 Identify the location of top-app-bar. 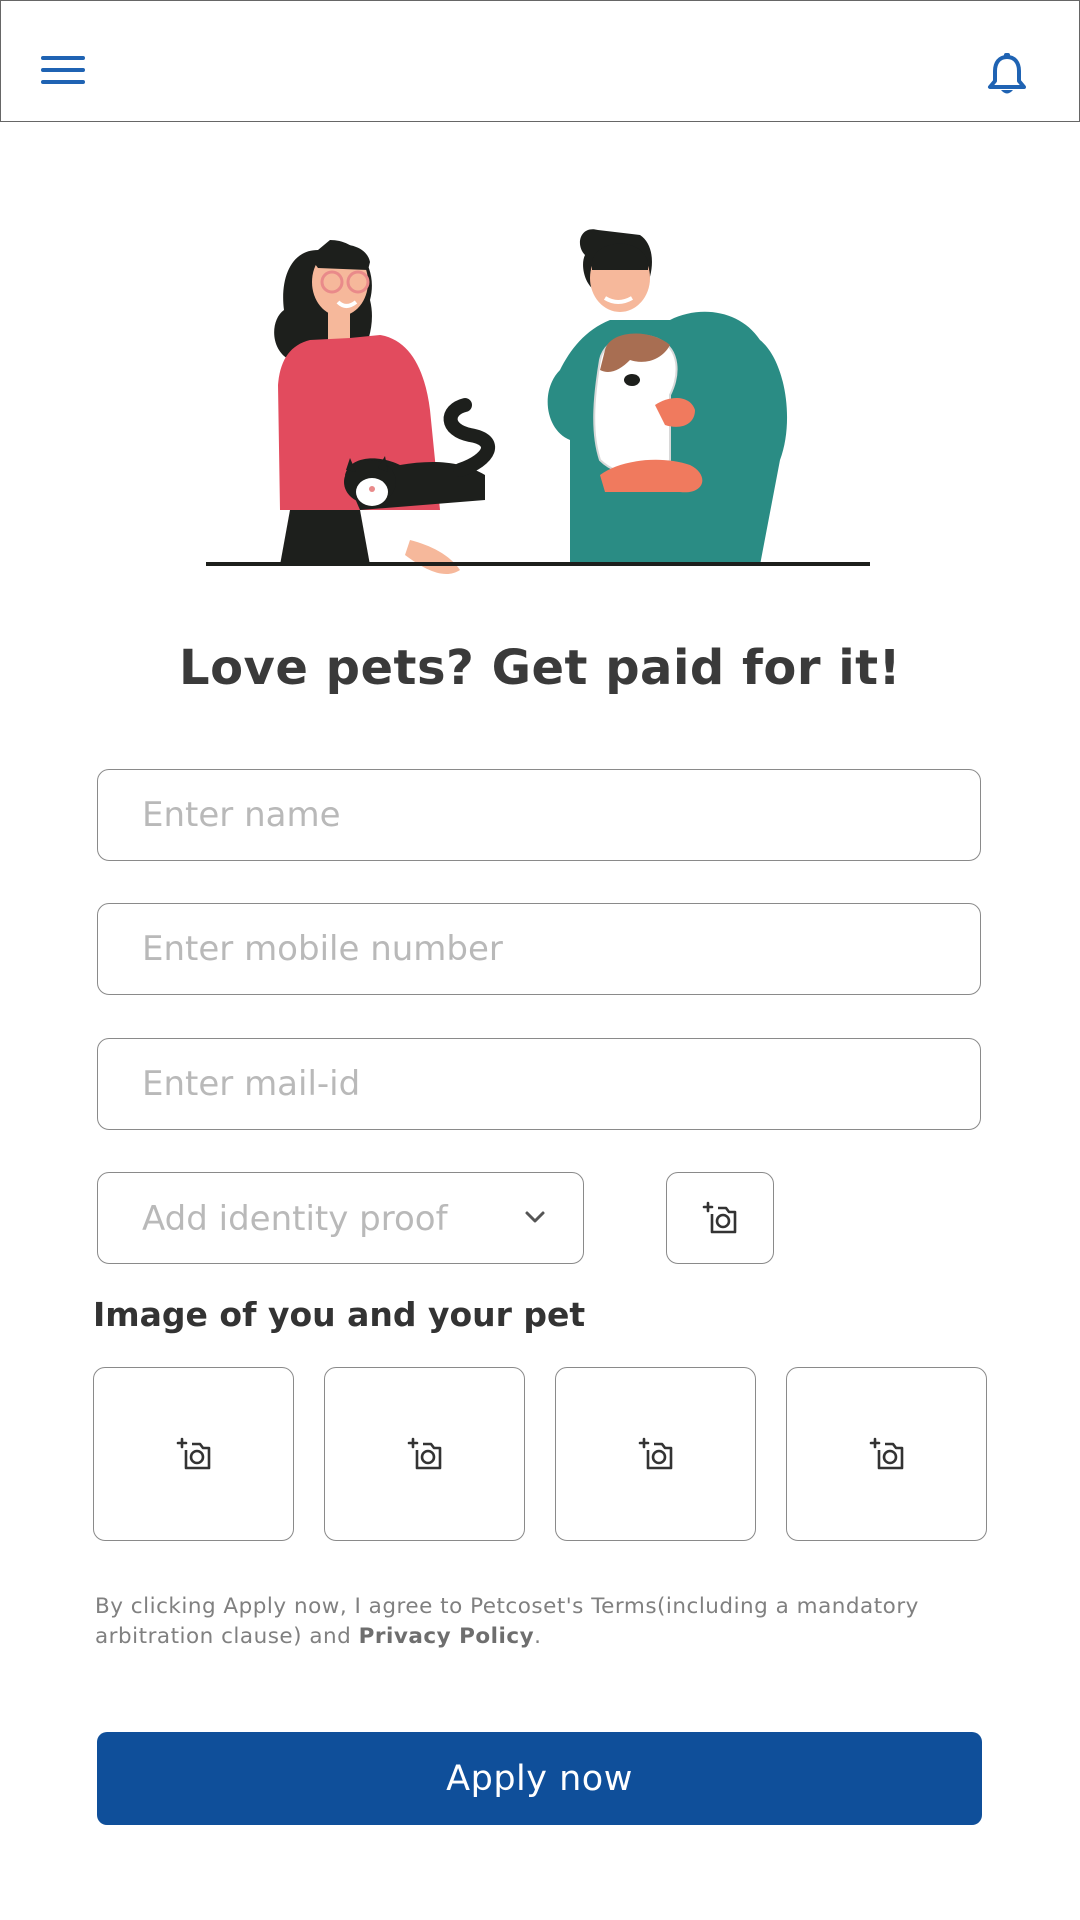
(540, 61).